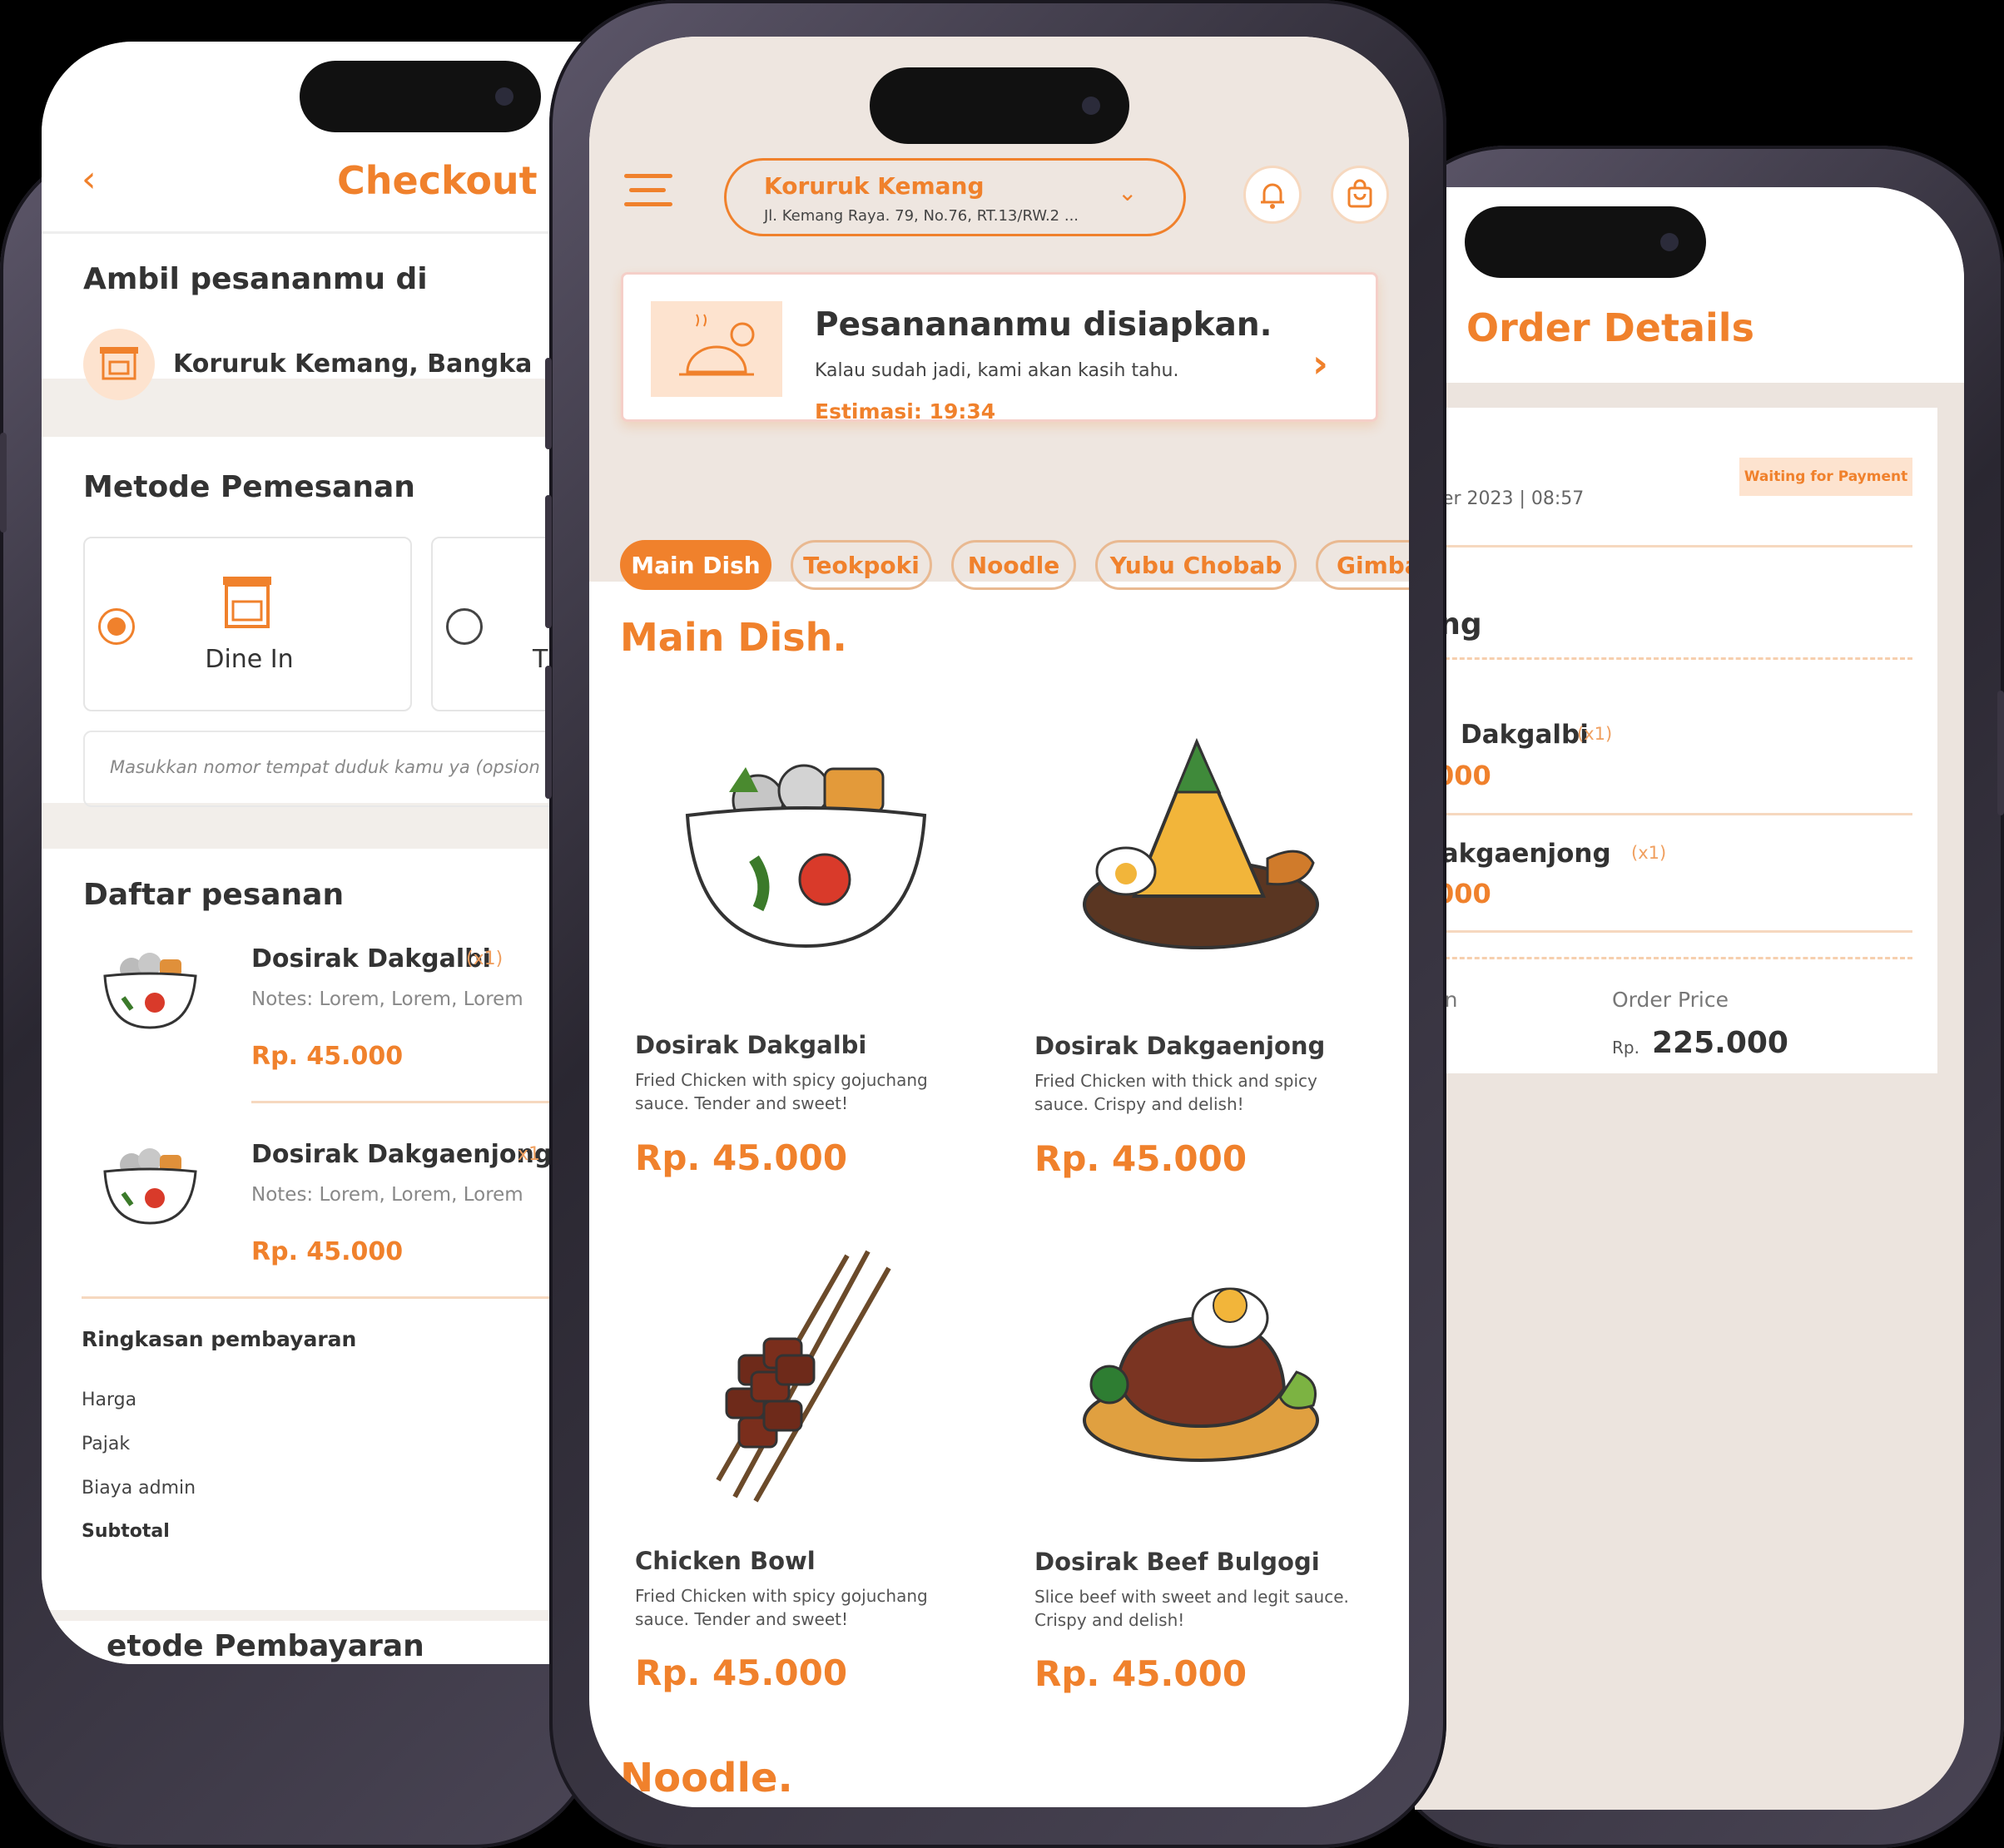 This screenshot has width=2004, height=1848. Describe the element at coordinates (1196, 565) in the screenshot. I see `tab-yubu-chobab: Yubu Chobab` at that location.